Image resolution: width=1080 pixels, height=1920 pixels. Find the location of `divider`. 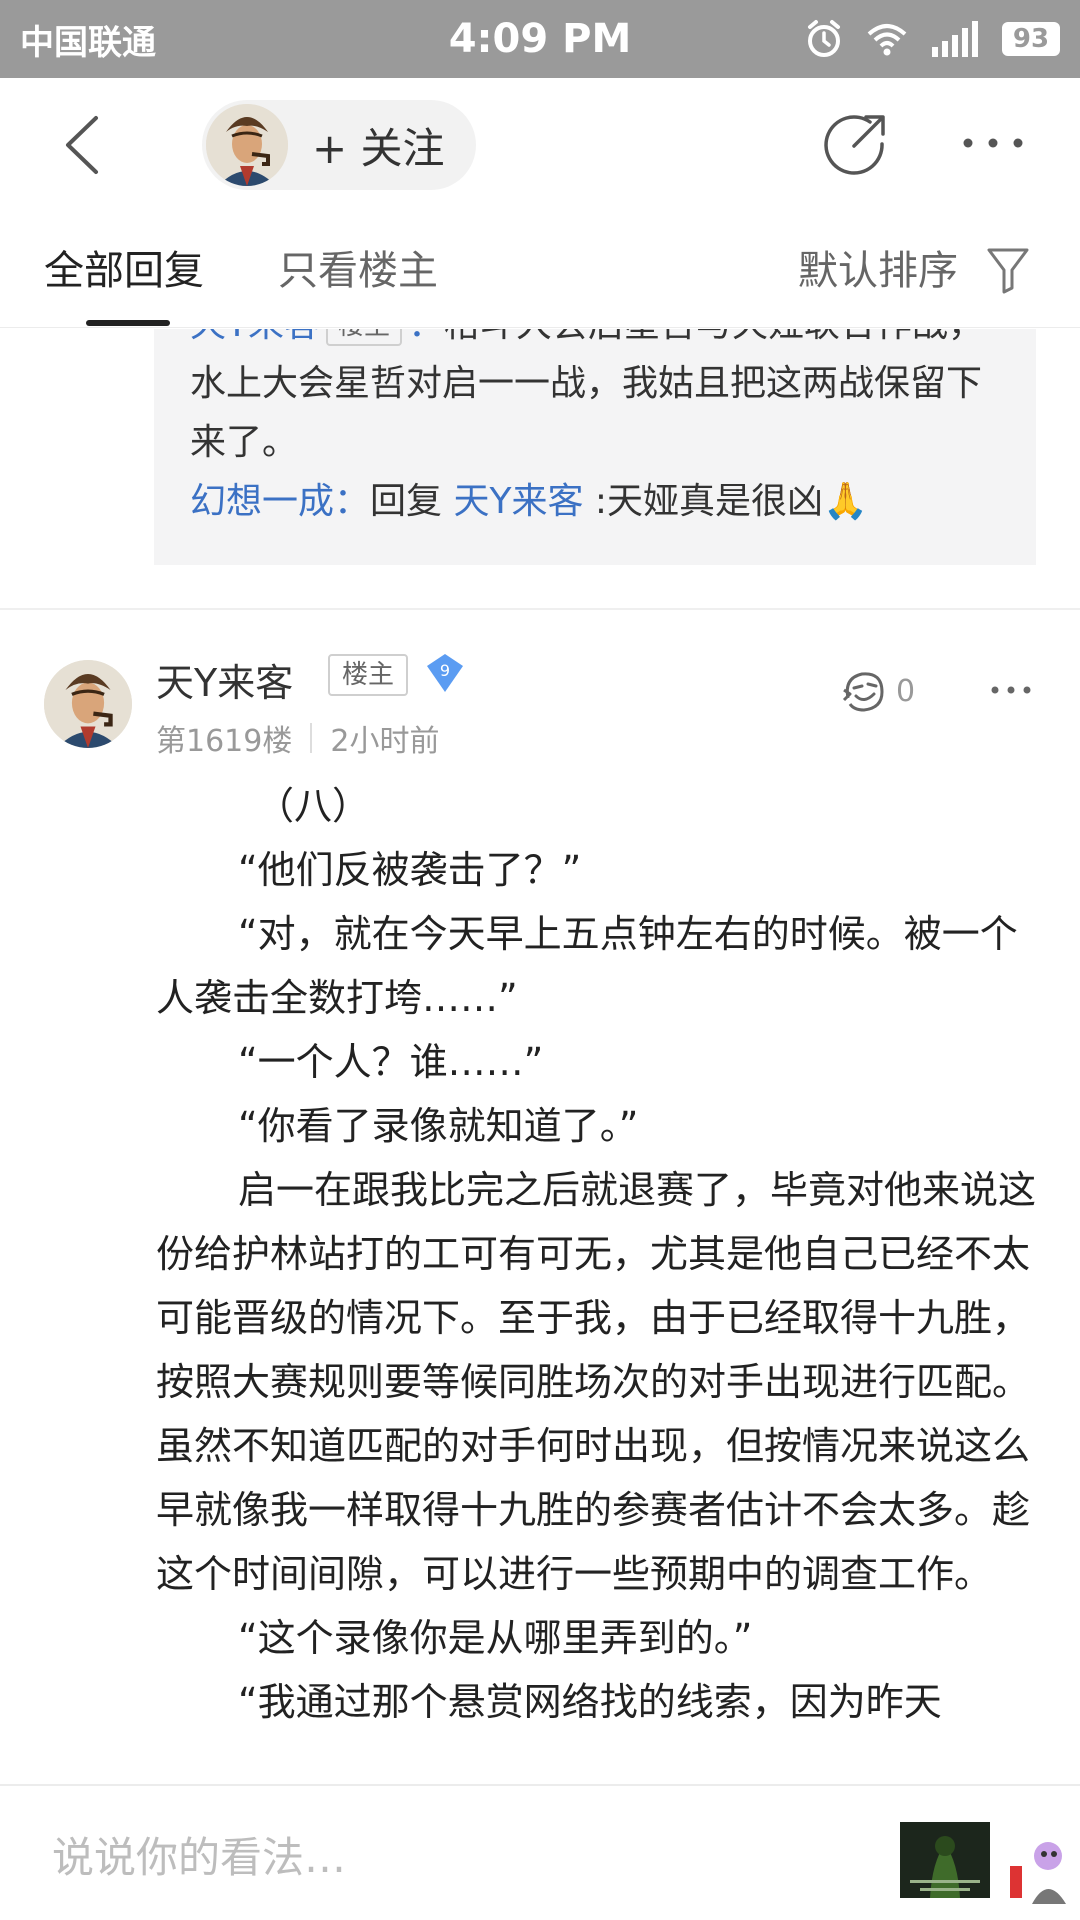

divider is located at coordinates (540, 609).